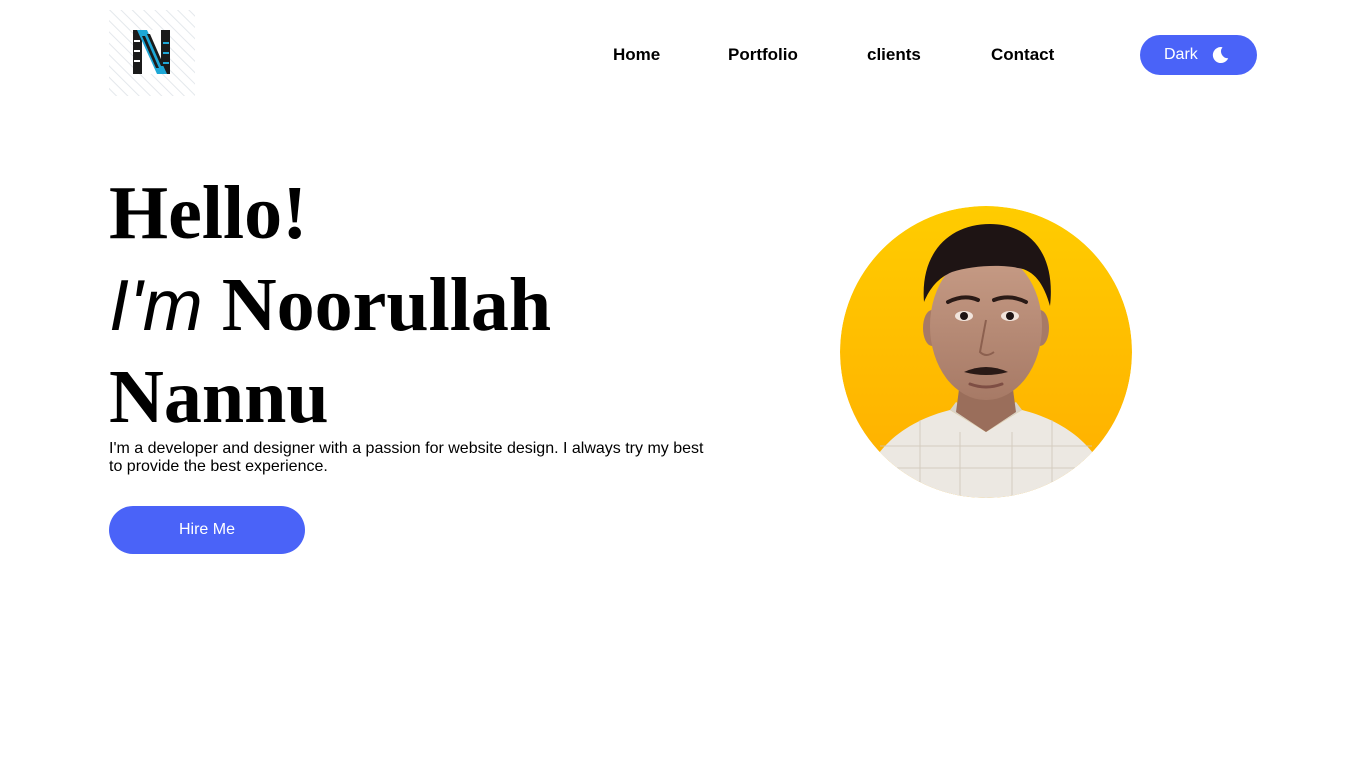 The height and width of the screenshot is (768, 1366). What do you see at coordinates (207, 530) in the screenshot?
I see `hire-me-button: Hire Me` at bounding box center [207, 530].